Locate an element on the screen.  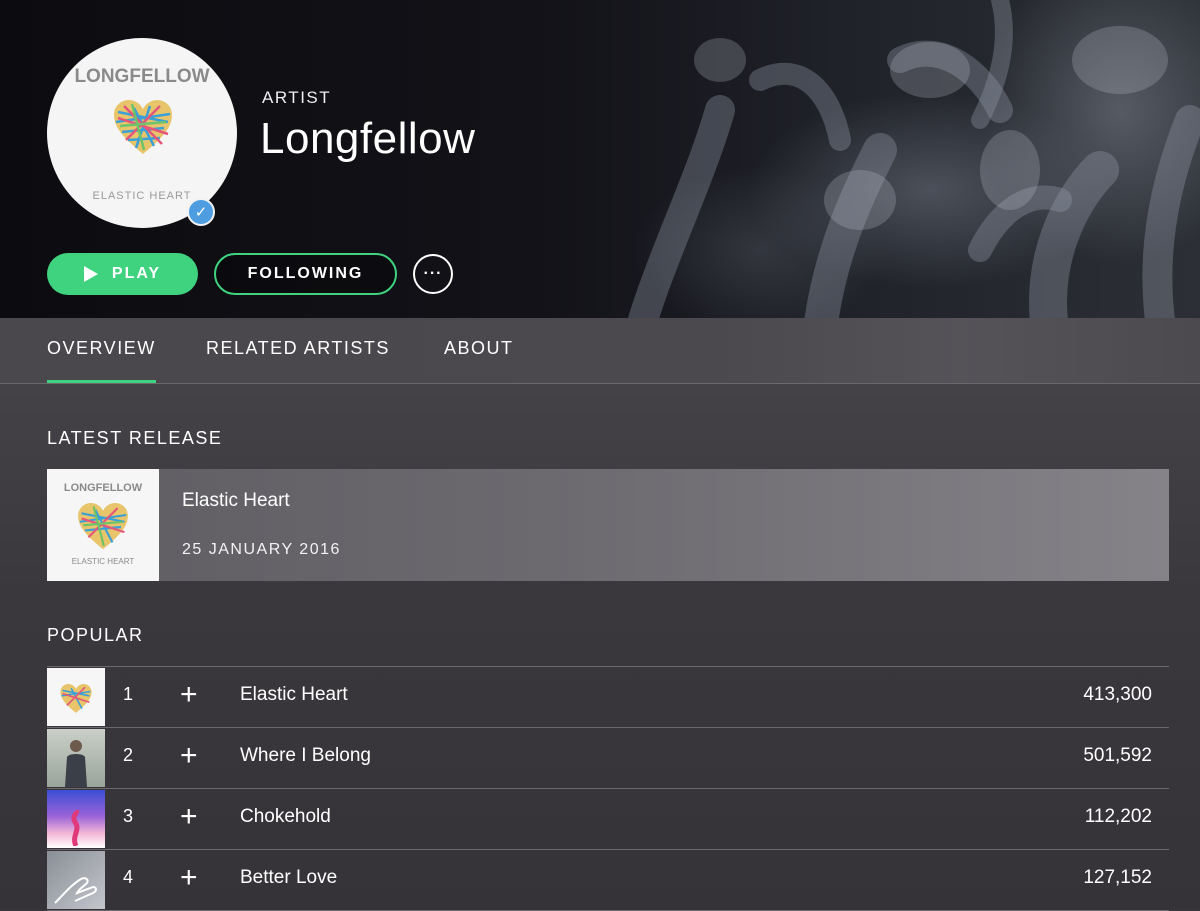
track-play-count: 413,300 is located at coordinates (1117, 694).